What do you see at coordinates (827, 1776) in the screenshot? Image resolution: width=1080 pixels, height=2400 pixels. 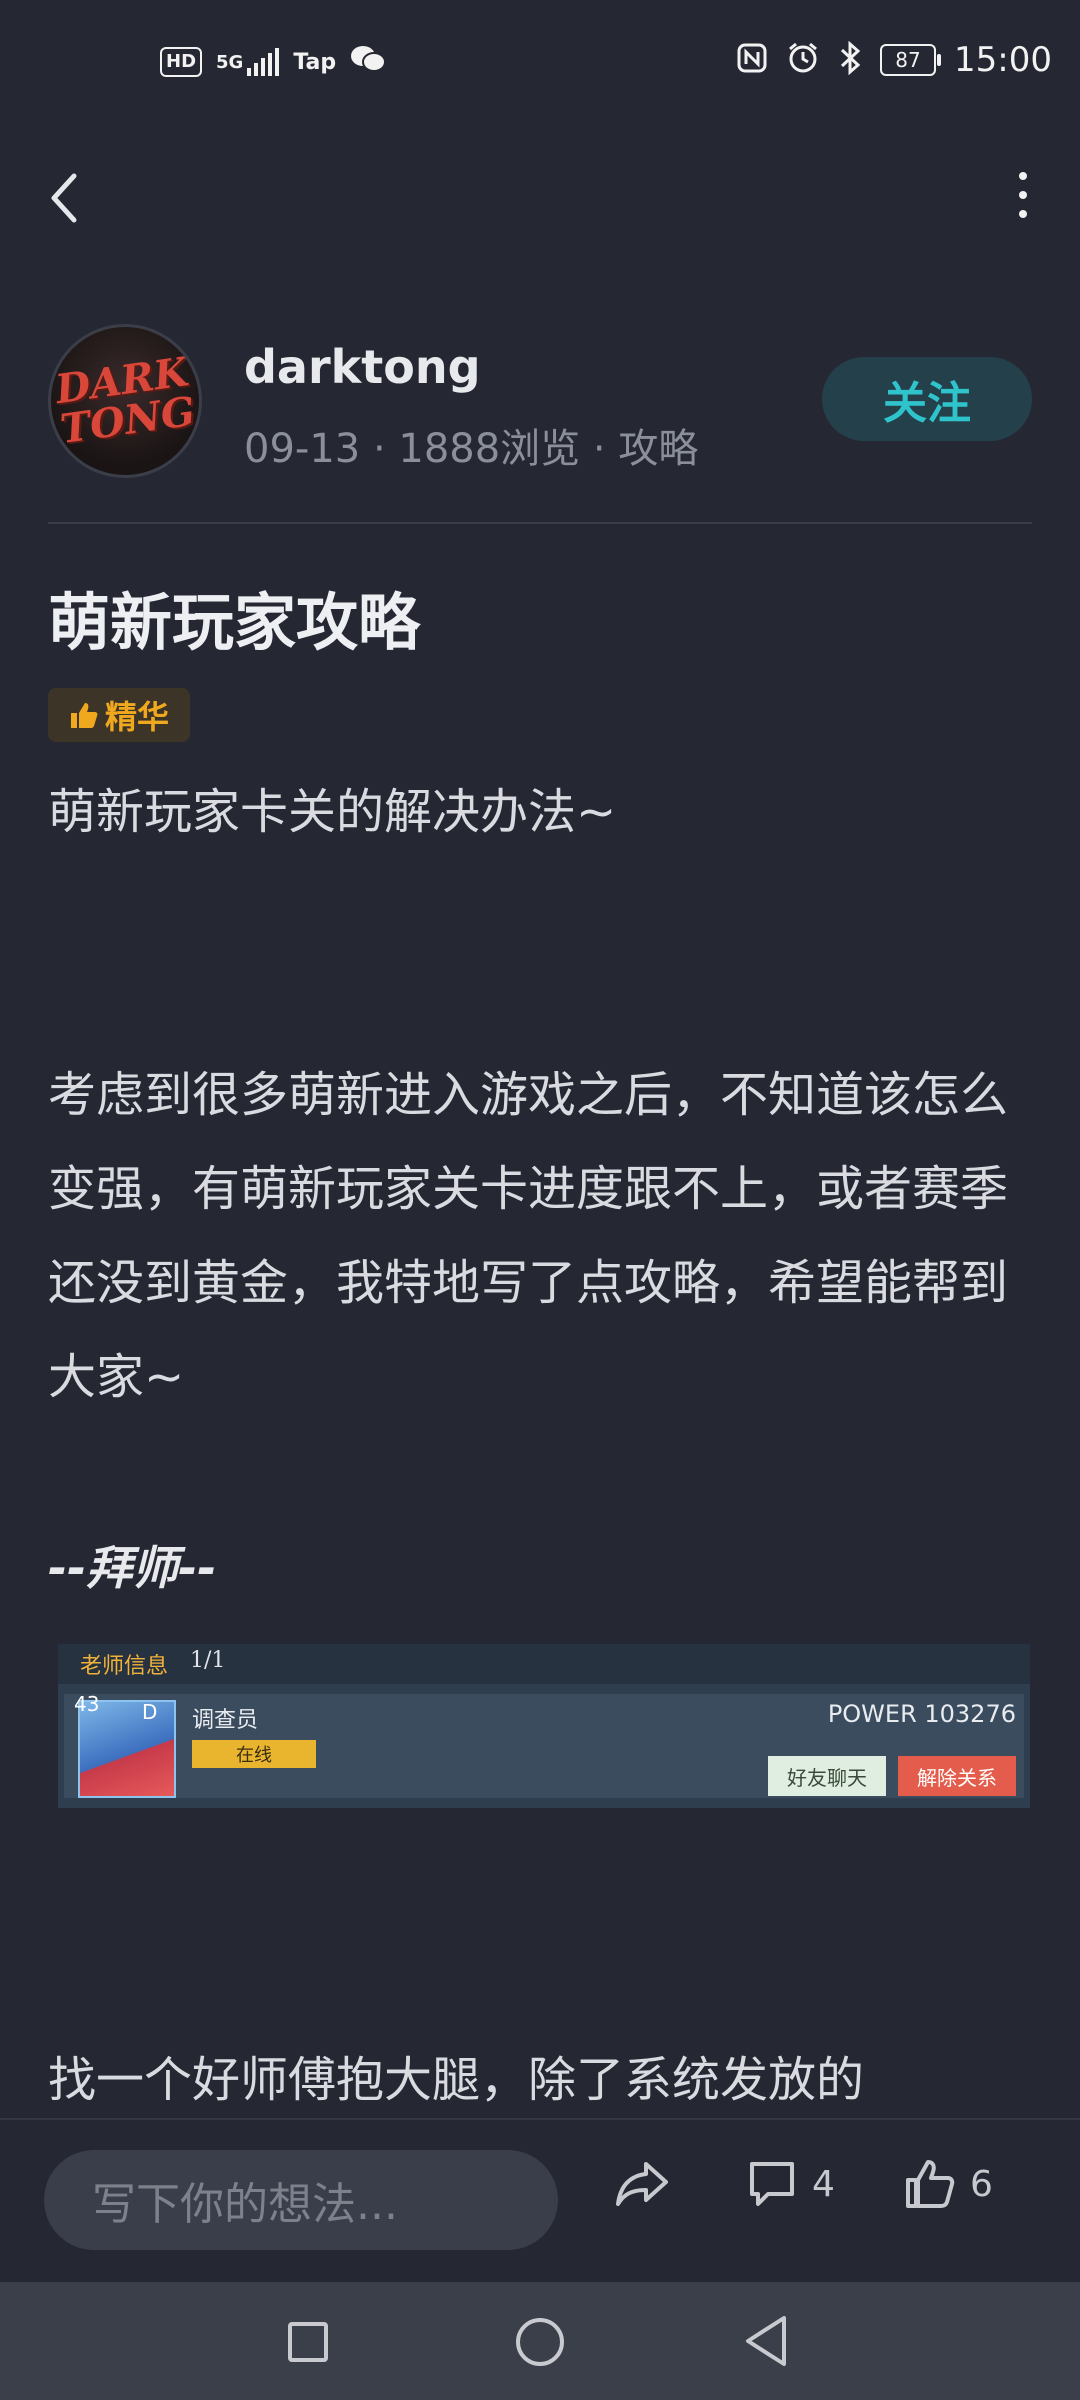 I see `friend-chat-button: 好友聊天` at bounding box center [827, 1776].